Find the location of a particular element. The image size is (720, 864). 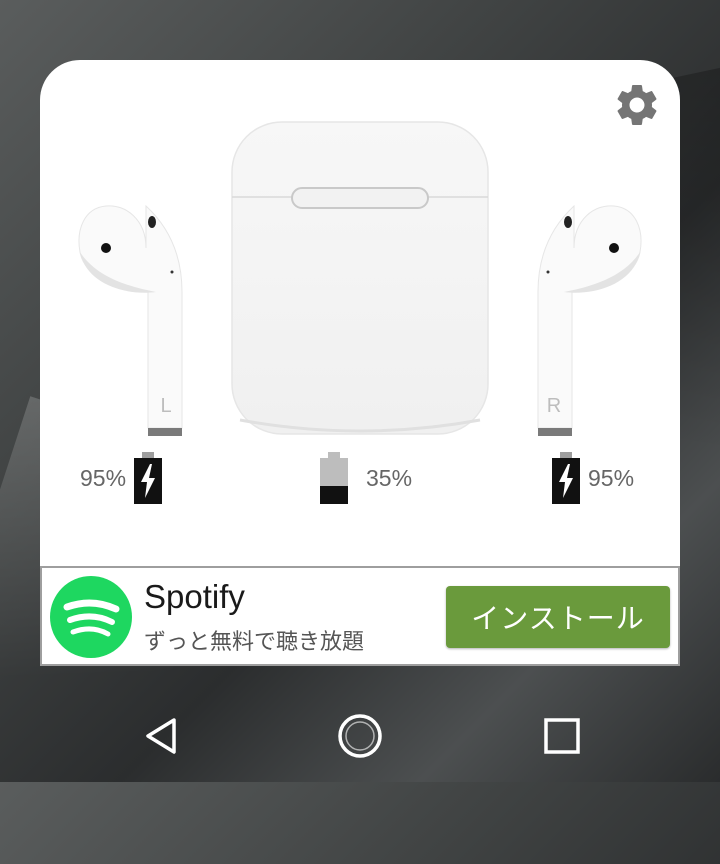

battery-icon is located at coordinates (334, 478).